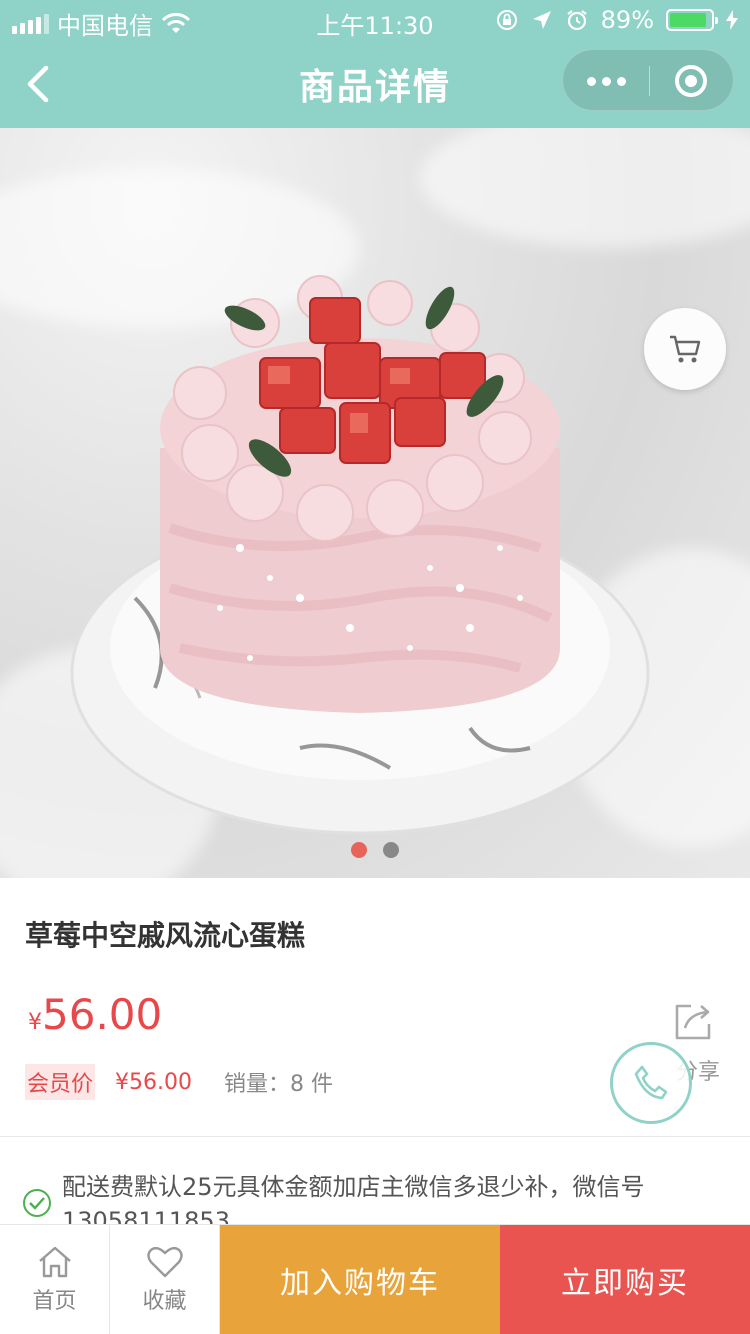 The height and width of the screenshot is (1334, 750). I want to click on favorite-label: 收藏, so click(164, 1301).